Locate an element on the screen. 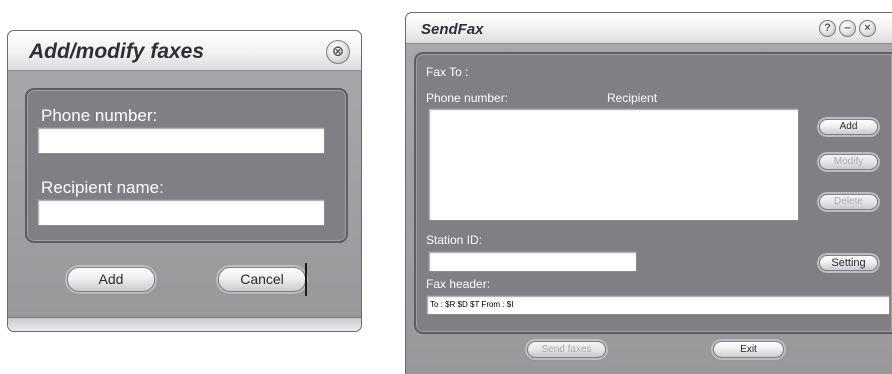 The width and height of the screenshot is (892, 374). fax-to-label: Fax To : is located at coordinates (447, 72).